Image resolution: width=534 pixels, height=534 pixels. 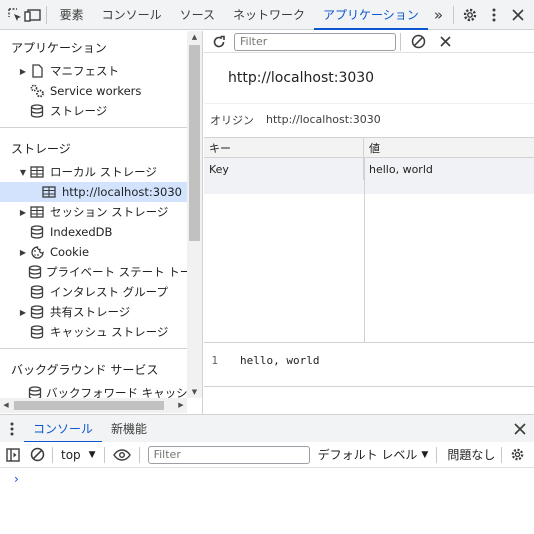 What do you see at coordinates (214, 360) in the screenshot?
I see `preview-line-number: 1` at bounding box center [214, 360].